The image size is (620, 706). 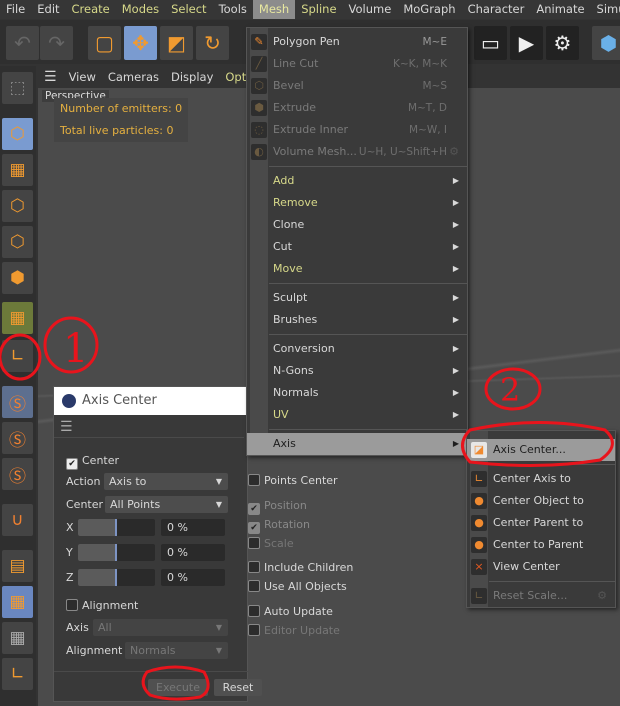 What do you see at coordinates (259, 108) in the screenshot?
I see `extrude-icon: ⬢` at bounding box center [259, 108].